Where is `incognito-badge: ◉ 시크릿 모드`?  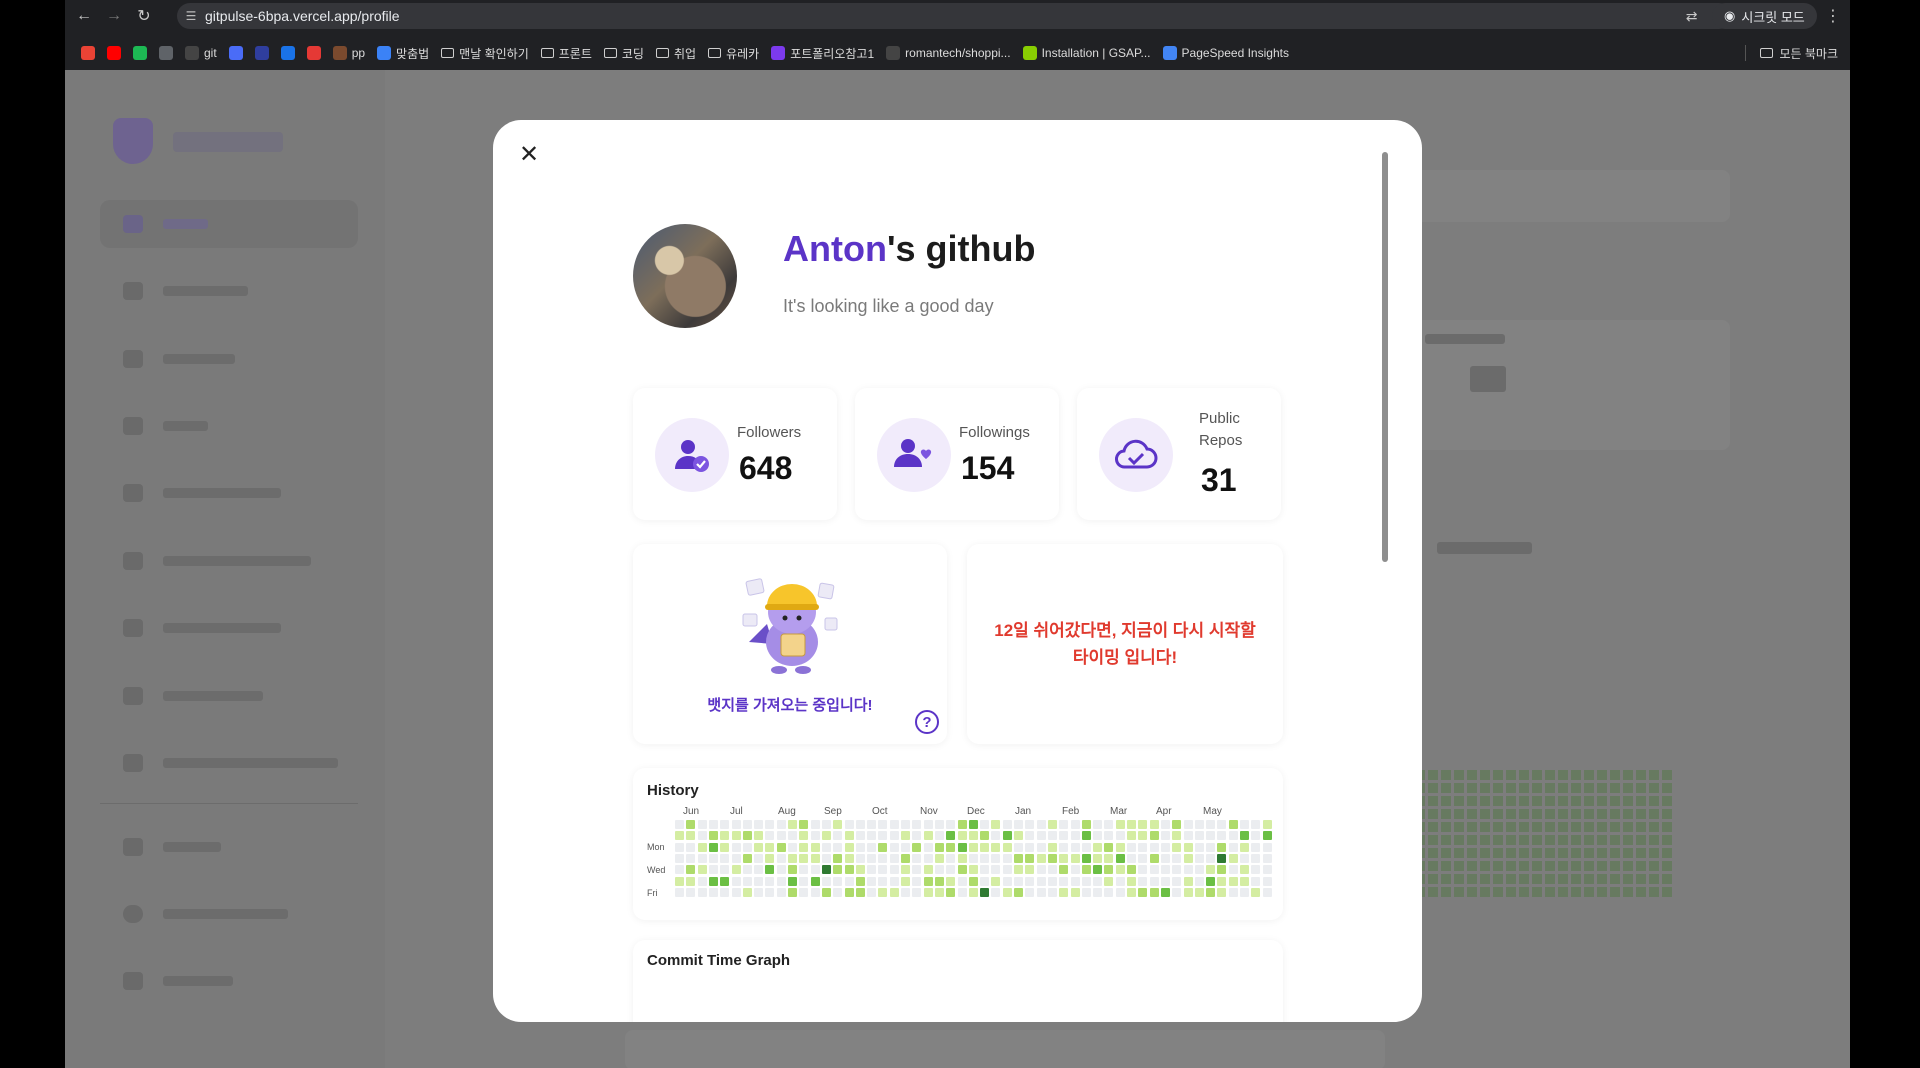
incognito-badge: ◉ 시크릿 모드 is located at coordinates (1764, 16).